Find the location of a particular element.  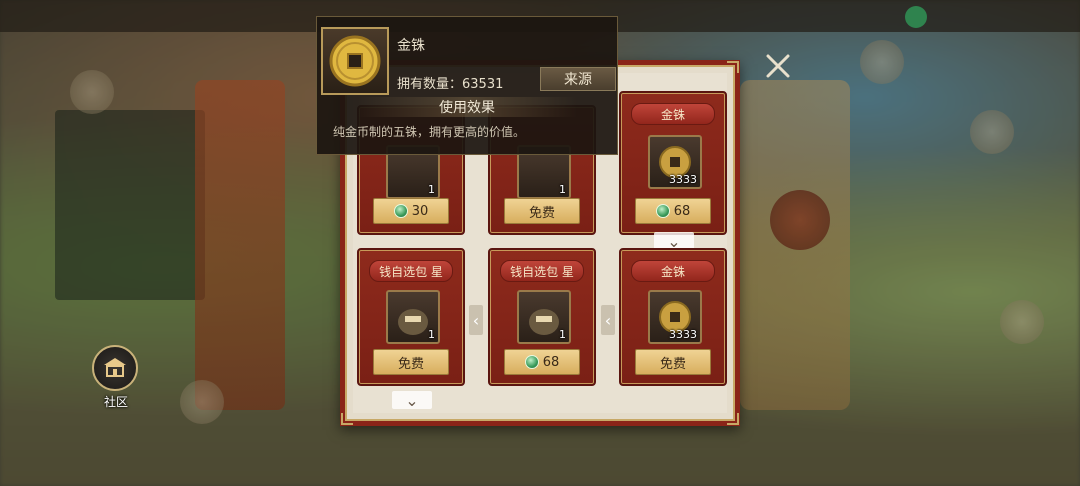

buy-button: 30 is located at coordinates (411, 211).